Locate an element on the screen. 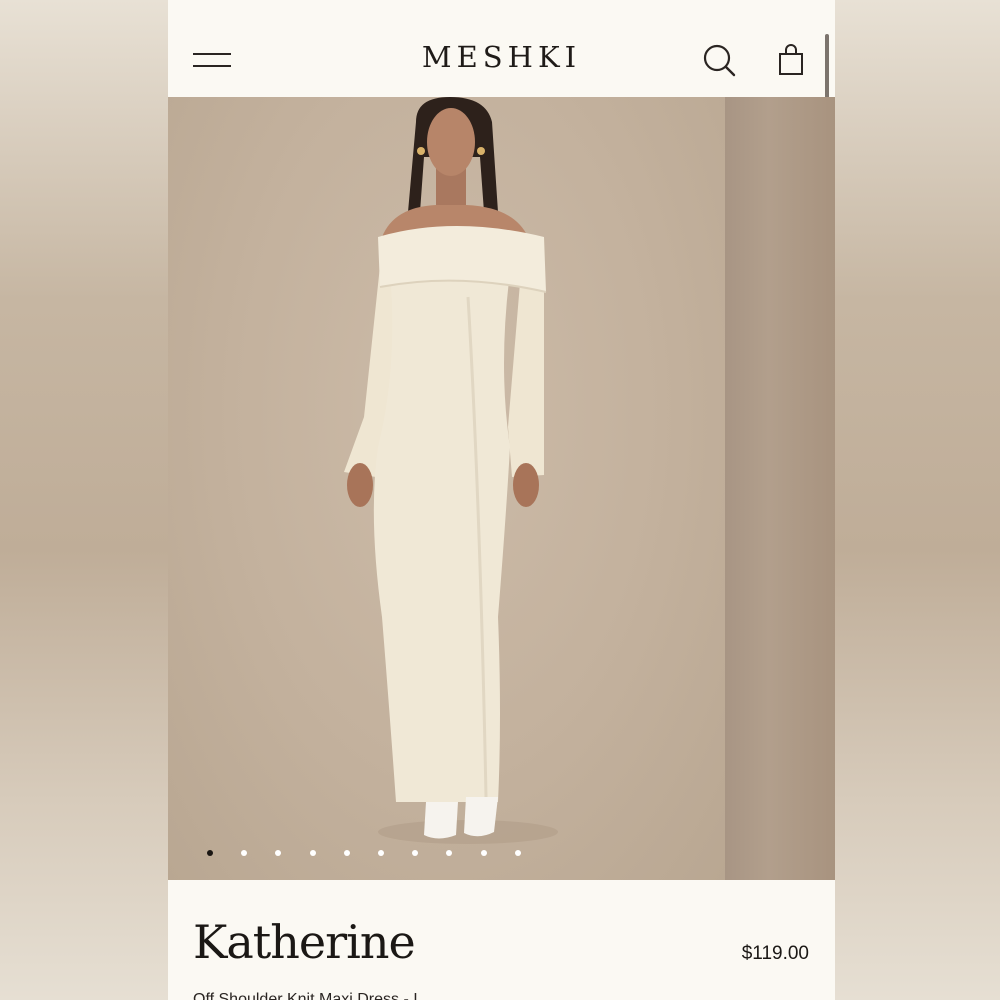 Image resolution: width=1000 pixels, height=1000 pixels. product-price: $119.00 is located at coordinates (775, 953).